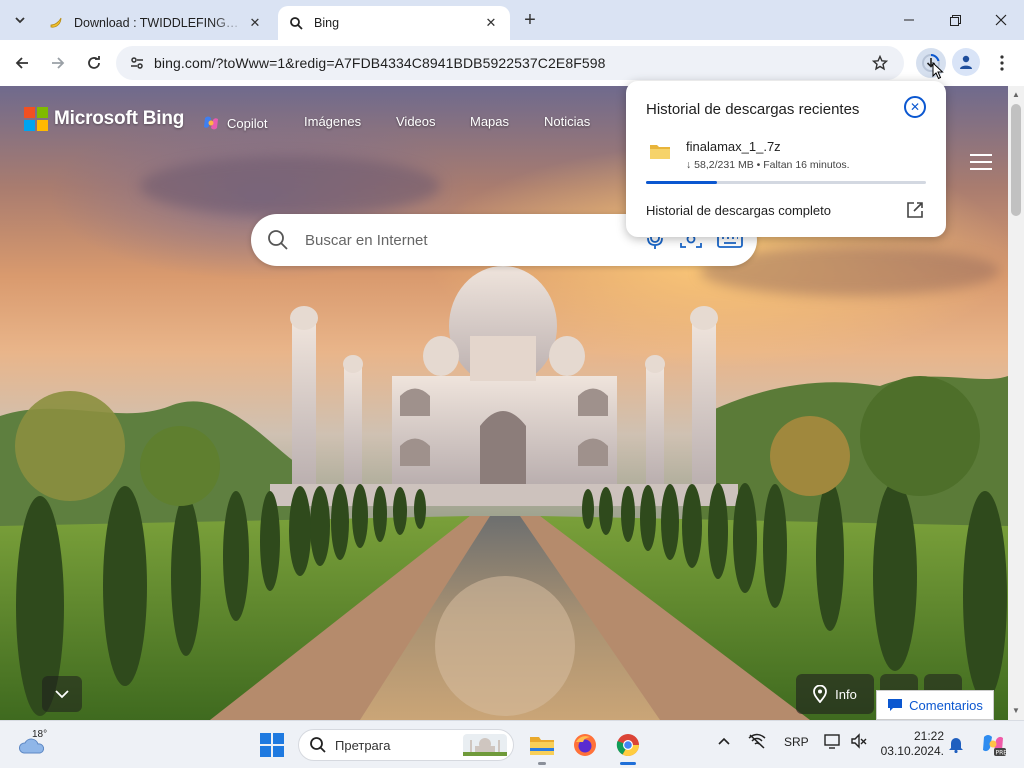 Image resolution: width=1024 pixels, height=768 pixels. Describe the element at coordinates (912, 751) in the screenshot. I see `clock-date: 03.10.2024.` at that location.